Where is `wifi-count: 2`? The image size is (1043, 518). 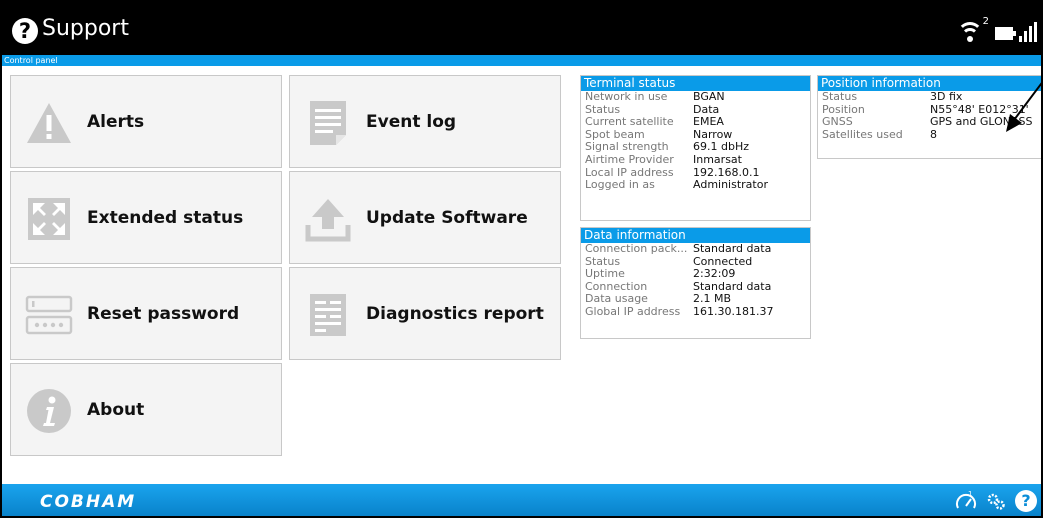 wifi-count: 2 is located at coordinates (985, 21).